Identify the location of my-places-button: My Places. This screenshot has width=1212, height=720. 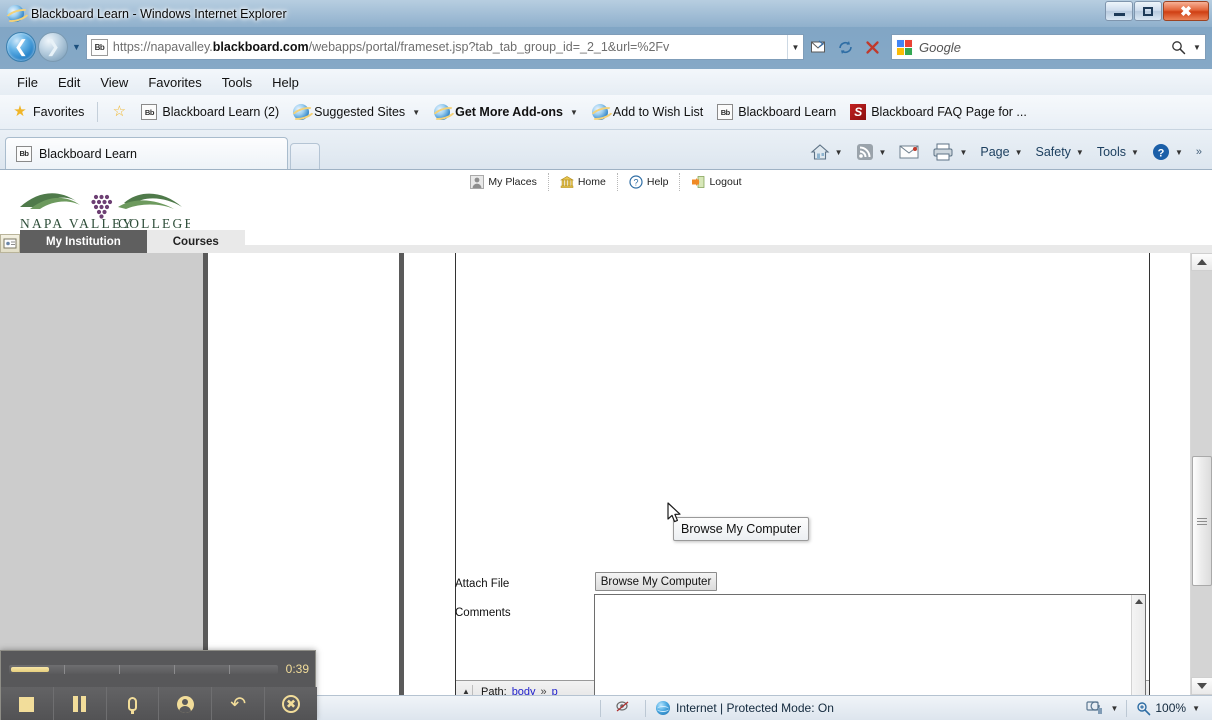
(504, 181).